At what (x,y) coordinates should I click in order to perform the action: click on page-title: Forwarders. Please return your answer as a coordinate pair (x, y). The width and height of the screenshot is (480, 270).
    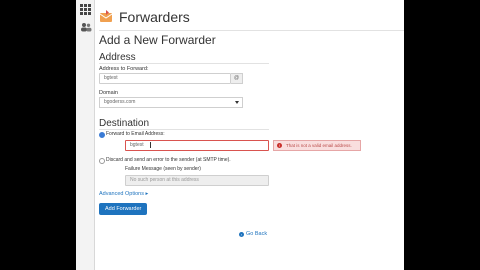
    Looking at the image, I should click on (154, 17).